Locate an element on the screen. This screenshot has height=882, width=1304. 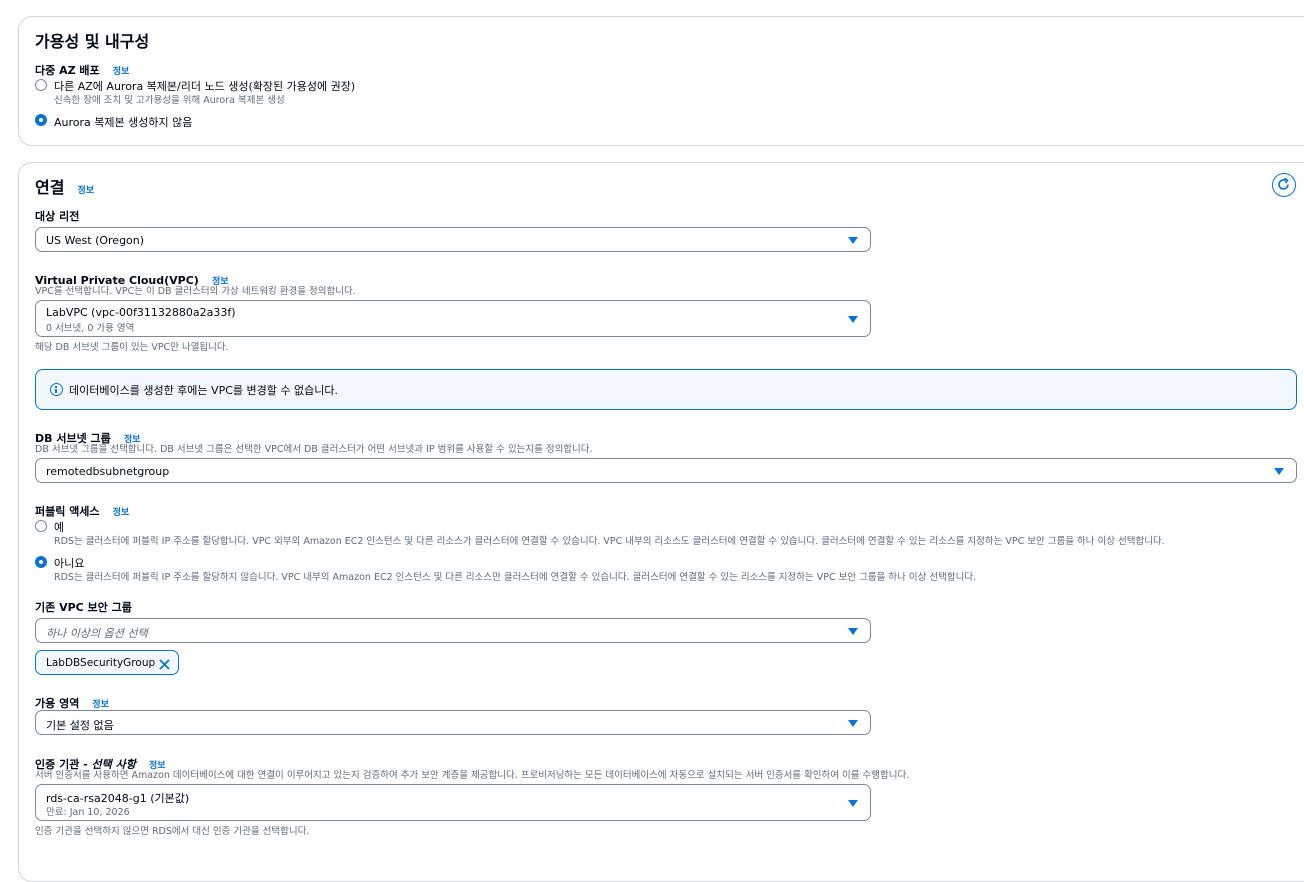
public-access-info-link: 정보 is located at coordinates (121, 513).